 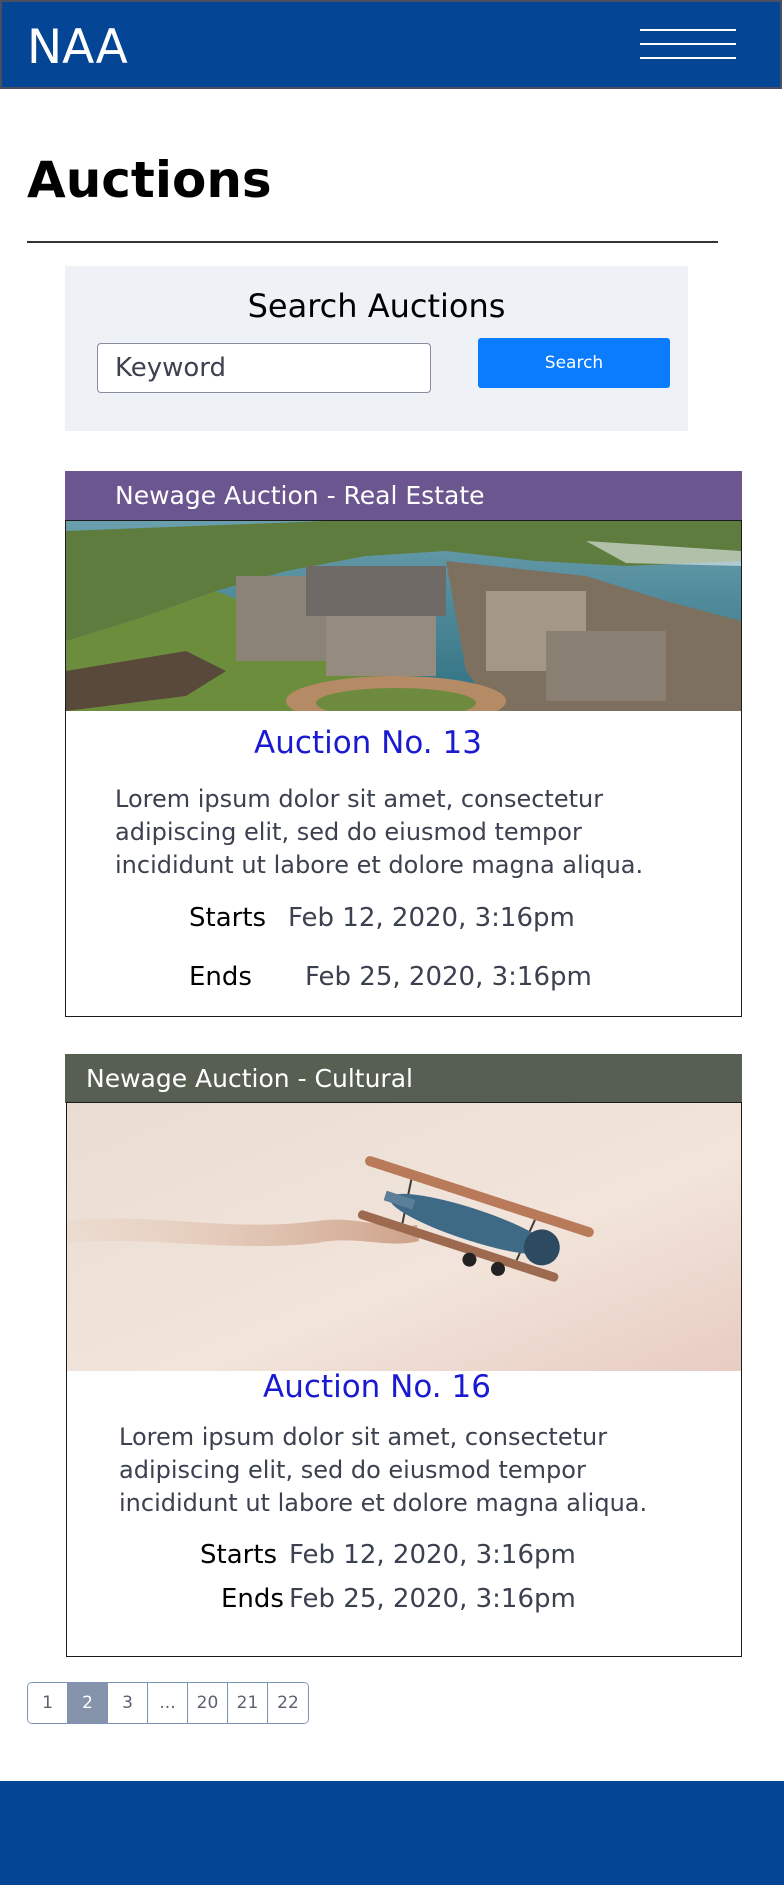 I want to click on page-button-active: 2, so click(x=88, y=1703).